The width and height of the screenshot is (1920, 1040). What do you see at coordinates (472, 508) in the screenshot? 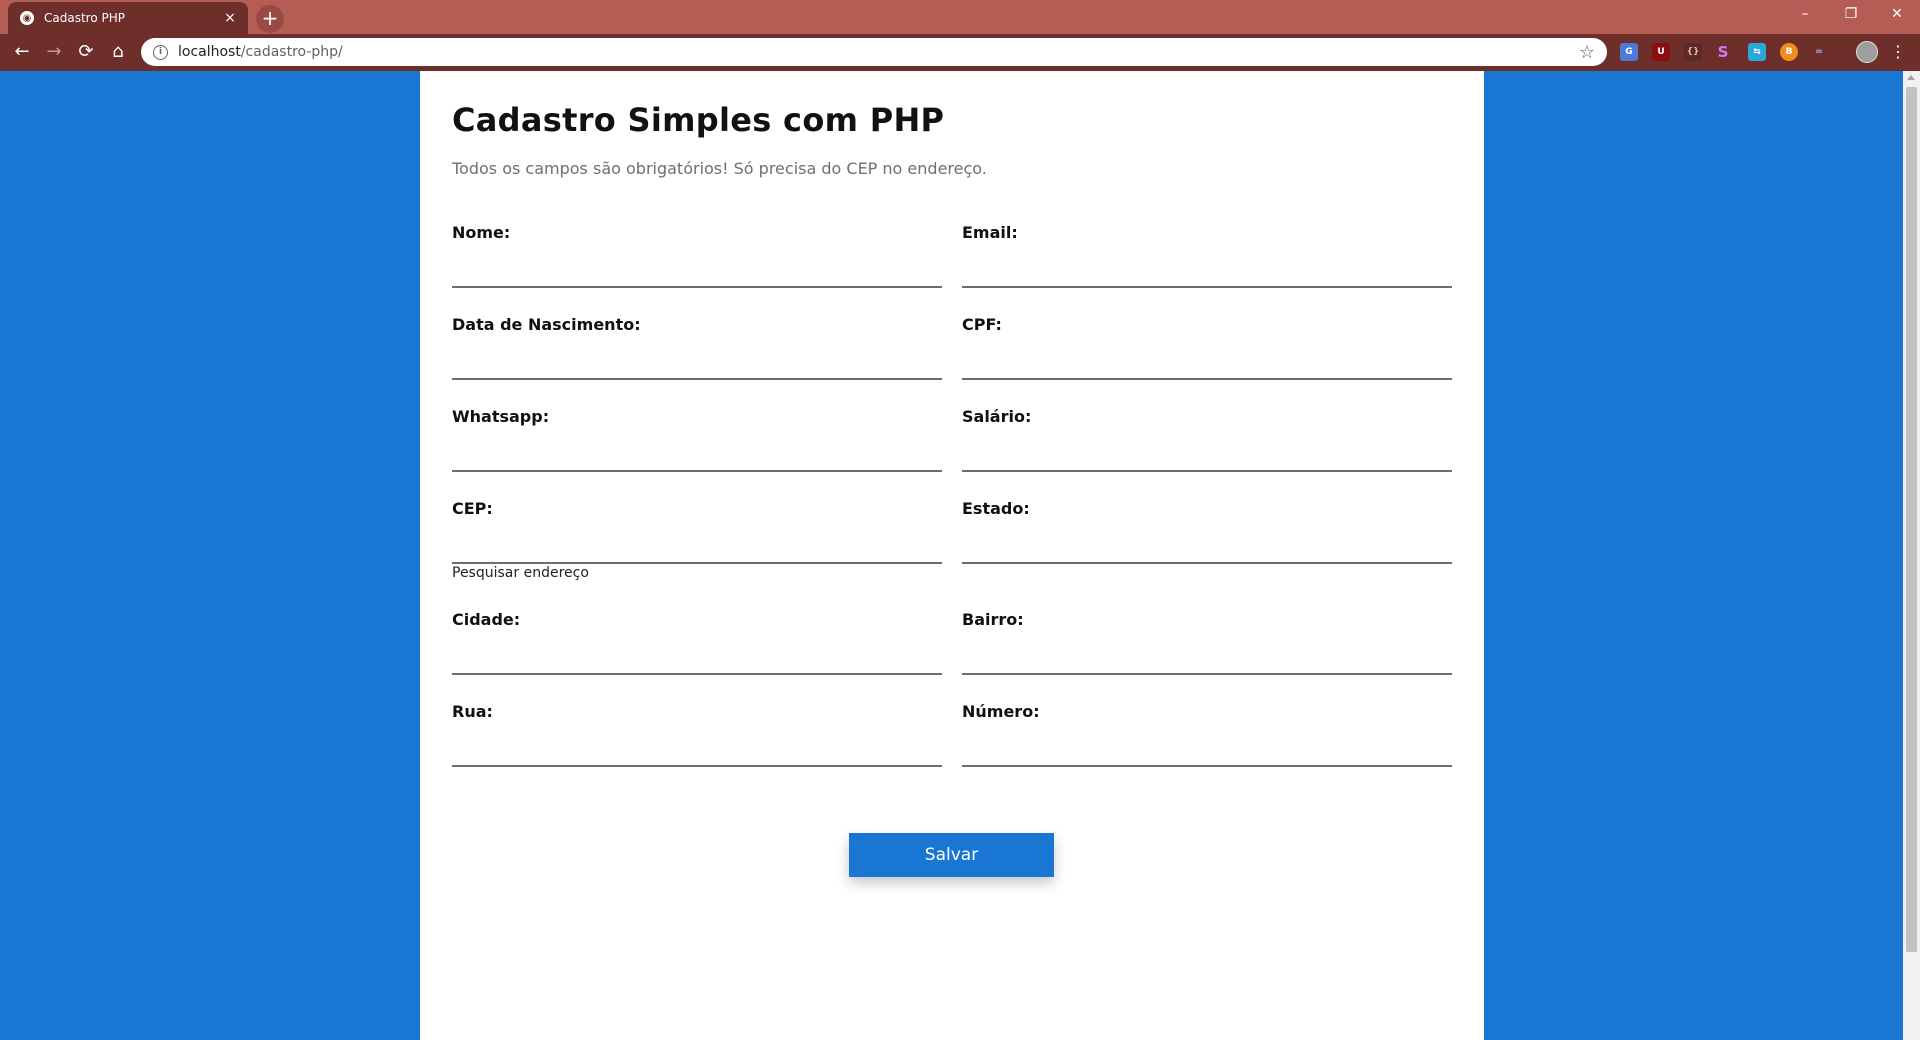
I see `cep-label: CEP:` at bounding box center [472, 508].